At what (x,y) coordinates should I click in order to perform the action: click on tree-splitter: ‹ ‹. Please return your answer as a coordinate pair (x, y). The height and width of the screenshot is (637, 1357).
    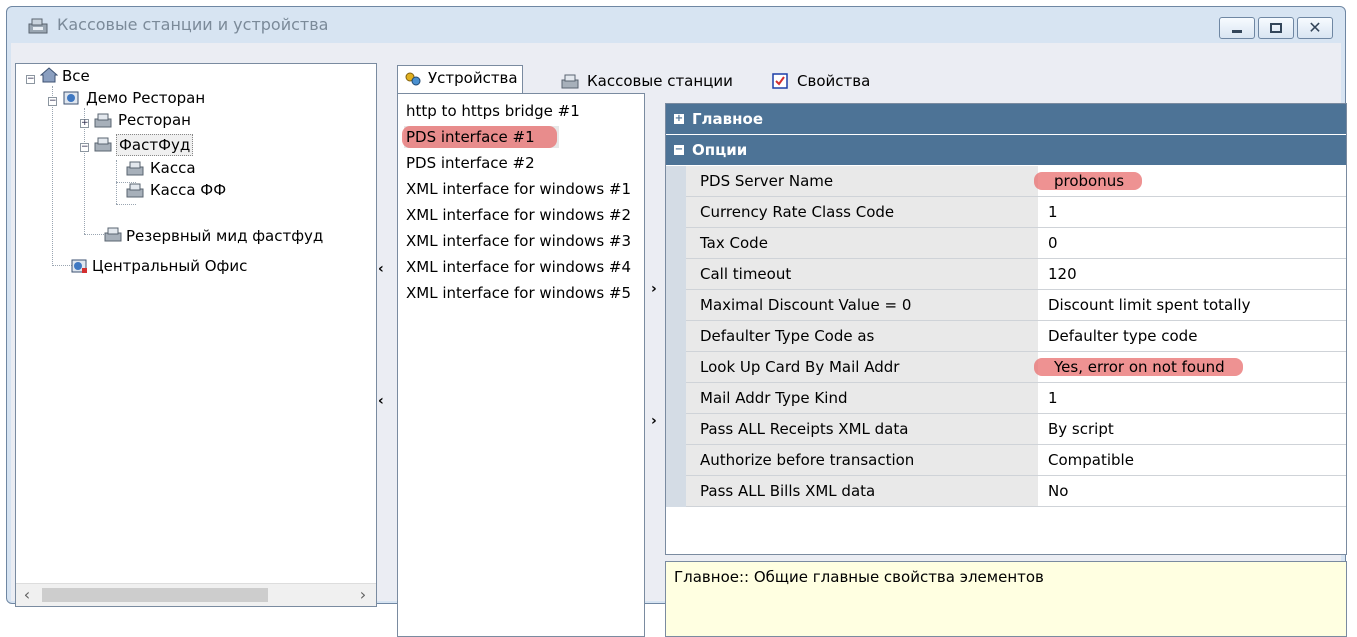
    Looking at the image, I should click on (382, 353).